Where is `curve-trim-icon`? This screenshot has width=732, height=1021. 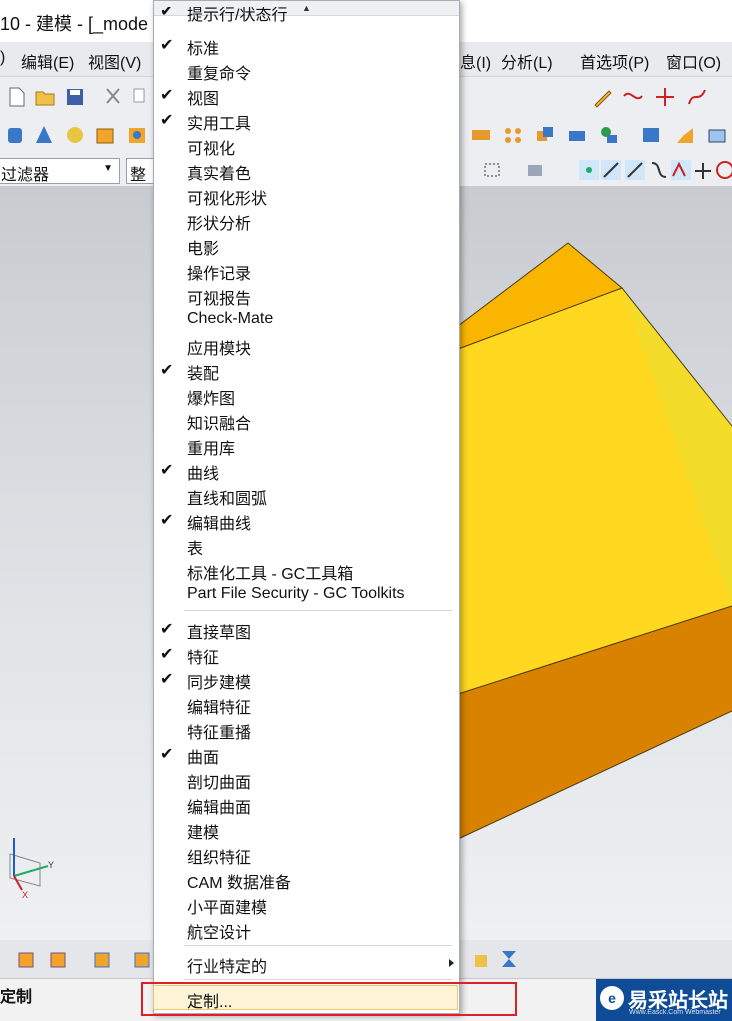
curve-trim-icon is located at coordinates (633, 97).